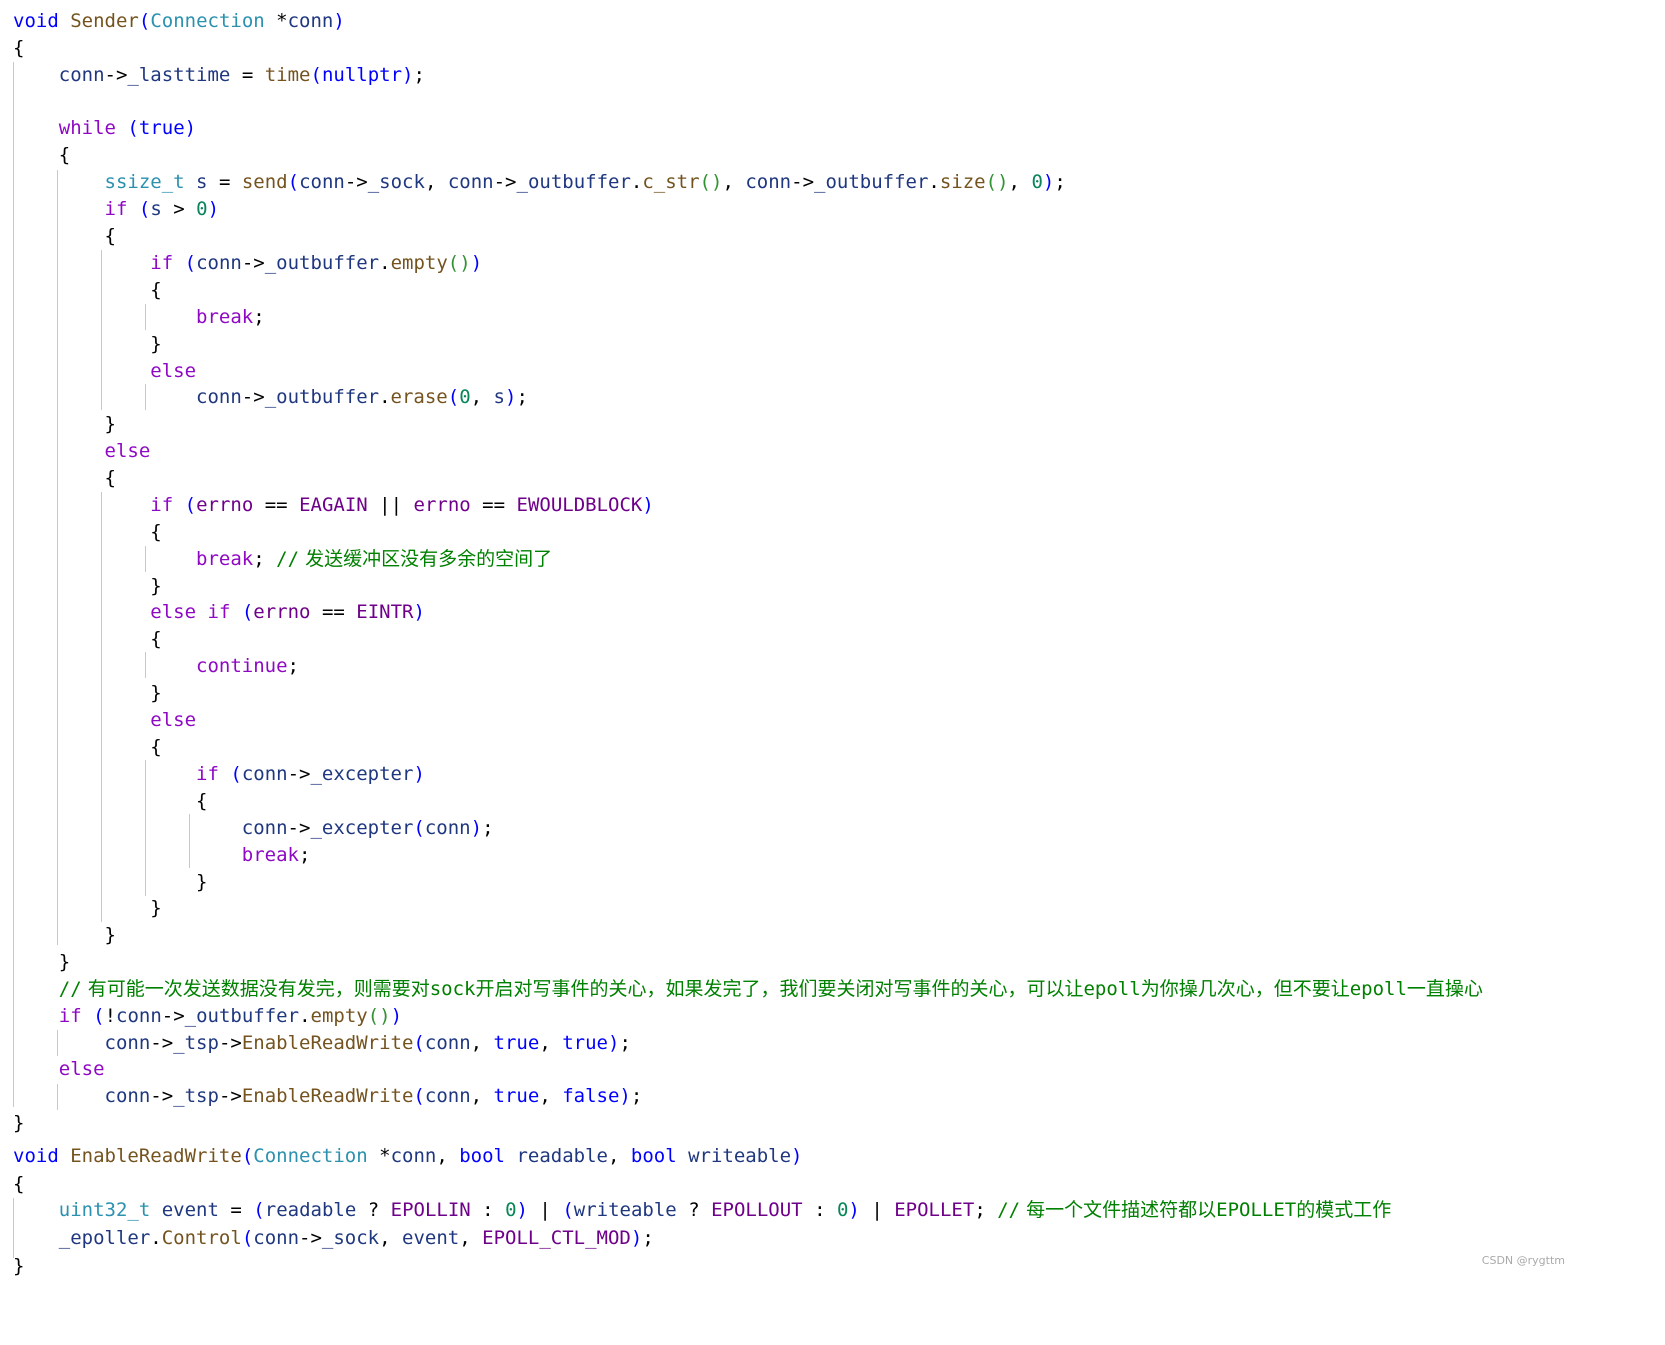 This screenshot has width=1665, height=1345. What do you see at coordinates (367, 828) in the screenshot?
I see `code-line: conn->_excepter(conn);` at bounding box center [367, 828].